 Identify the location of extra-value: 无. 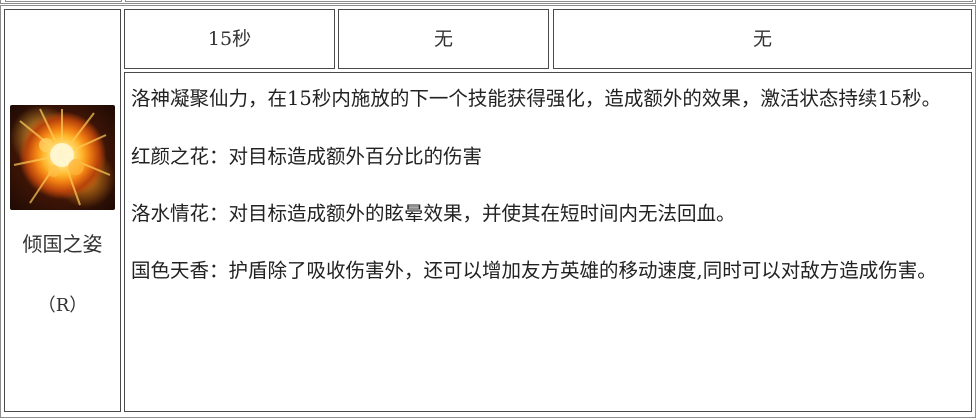
(762, 39).